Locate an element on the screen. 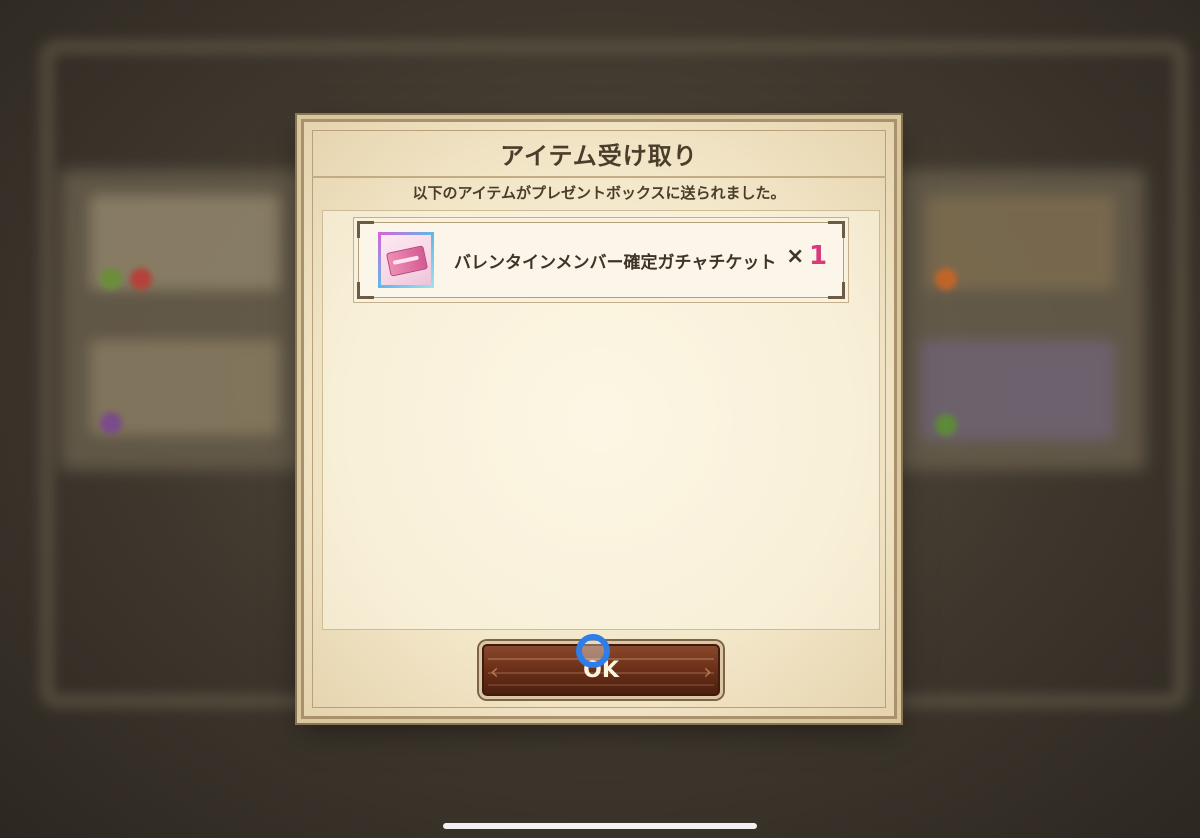 Image resolution: width=1200 pixels, height=838 pixels. gacha-ticket-icon is located at coordinates (406, 260).